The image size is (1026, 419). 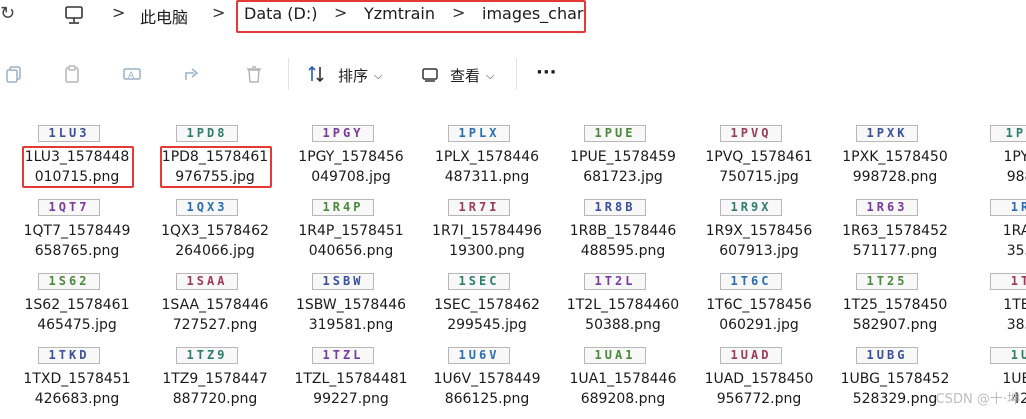 What do you see at coordinates (215, 231) in the screenshot?
I see `file-name-line: 1QX3_1578462` at bounding box center [215, 231].